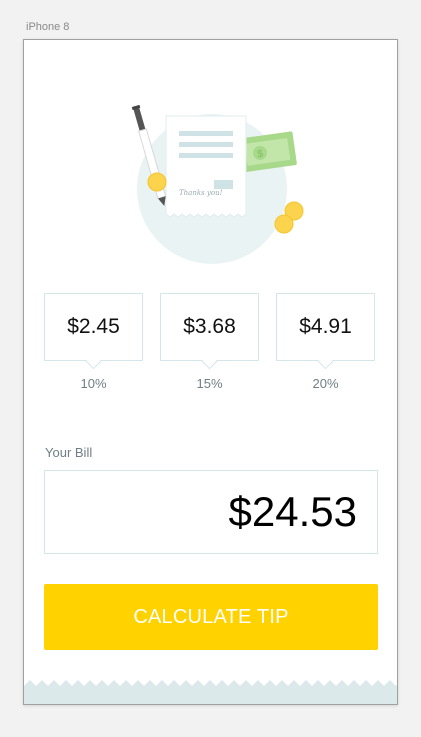  Describe the element at coordinates (48, 27) in the screenshot. I see `device-label: iPhone 8` at that location.